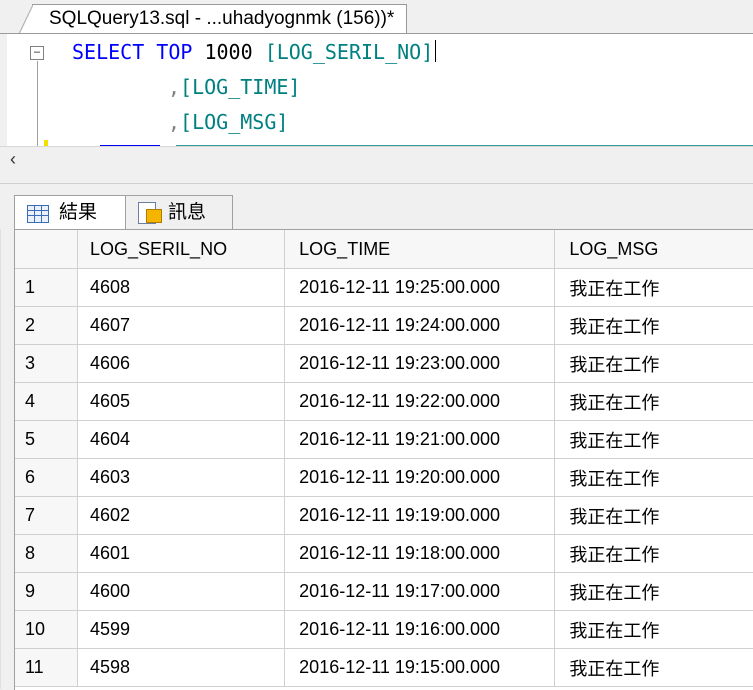  I want to click on column-identifier: [LOG_TIME], so click(240, 87).